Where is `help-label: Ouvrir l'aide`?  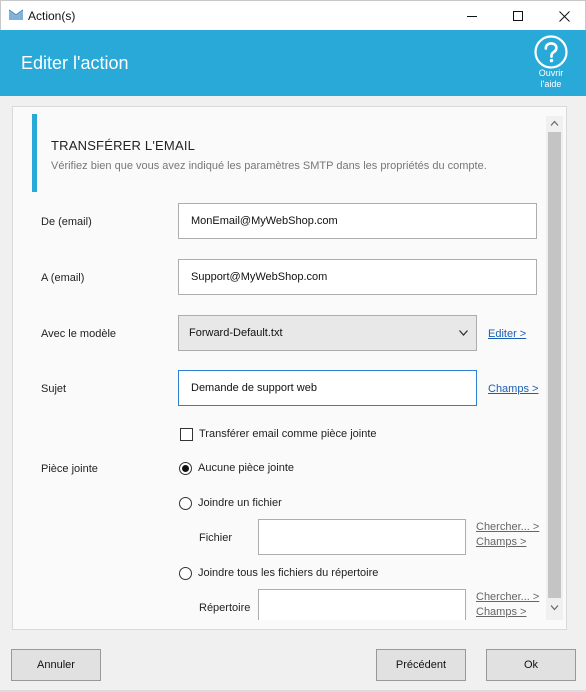 help-label: Ouvrir l'aide is located at coordinates (551, 79).